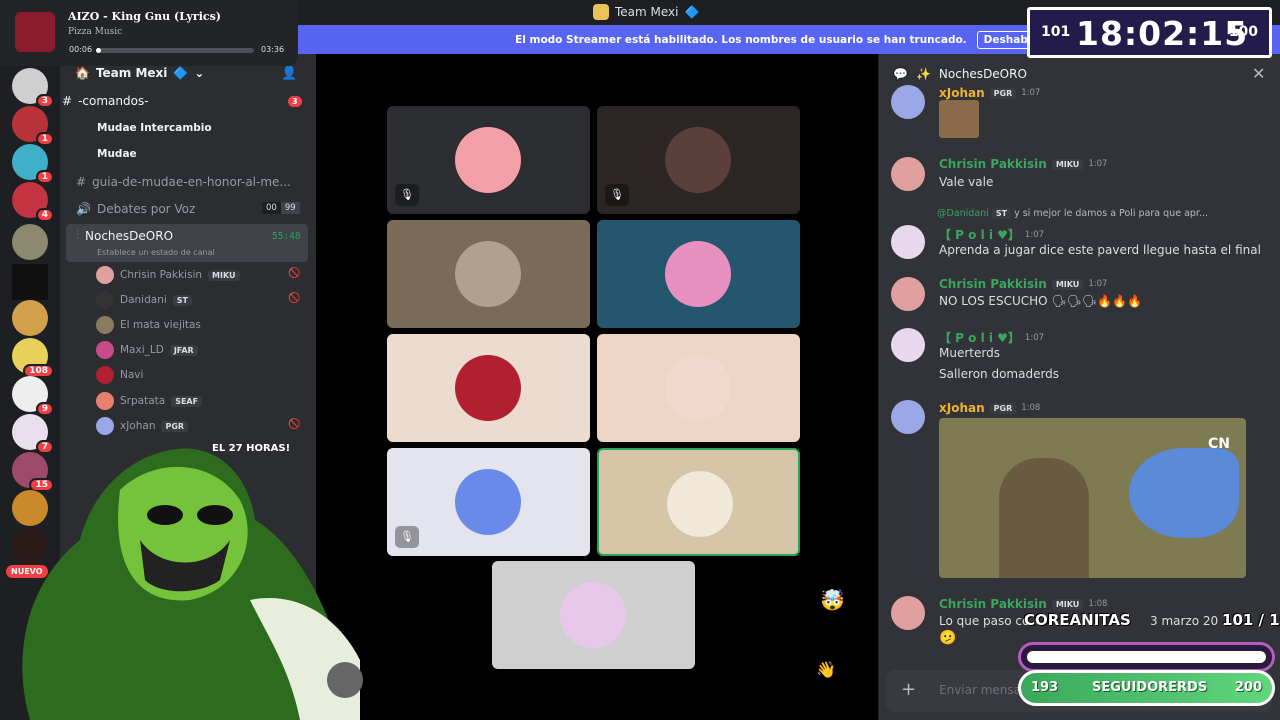 This screenshot has height=720, width=1280. Describe the element at coordinates (119, 375) in the screenshot. I see `voice-user: Navi` at that location.